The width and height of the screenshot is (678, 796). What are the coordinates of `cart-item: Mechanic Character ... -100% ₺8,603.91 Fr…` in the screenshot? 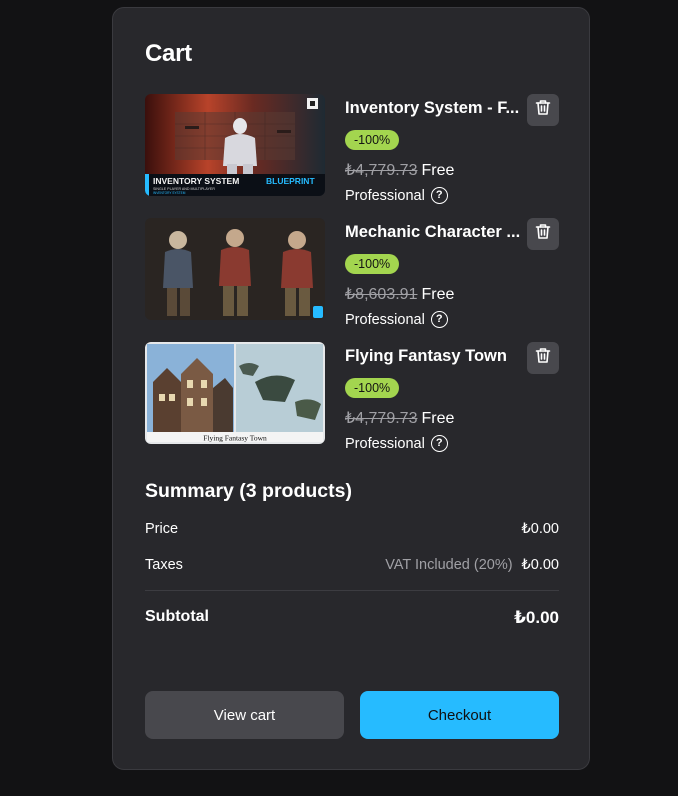 It's located at (352, 273).